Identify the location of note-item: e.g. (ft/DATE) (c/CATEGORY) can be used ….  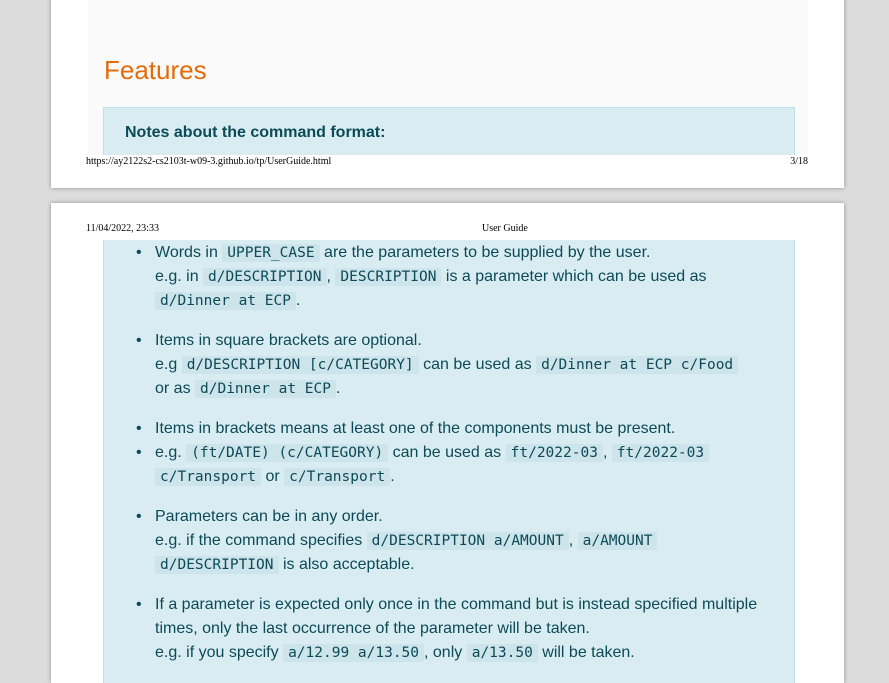
(449, 465).